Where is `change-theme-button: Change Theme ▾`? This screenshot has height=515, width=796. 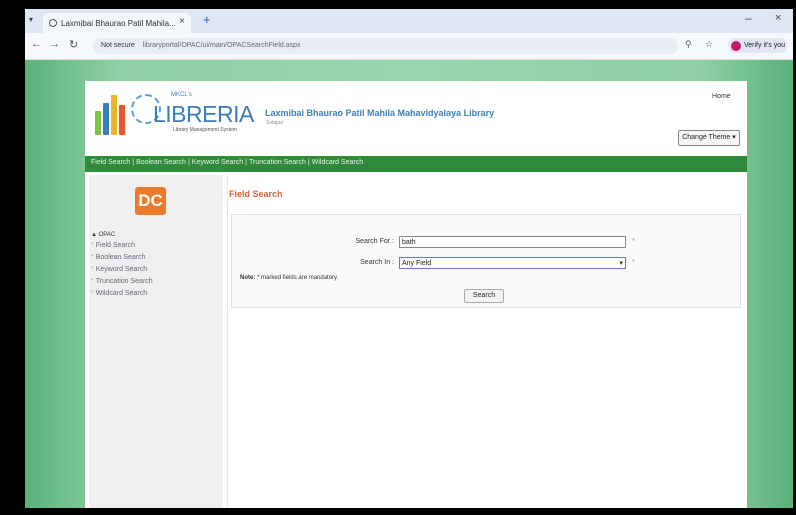 change-theme-button: Change Theme ▾ is located at coordinates (709, 138).